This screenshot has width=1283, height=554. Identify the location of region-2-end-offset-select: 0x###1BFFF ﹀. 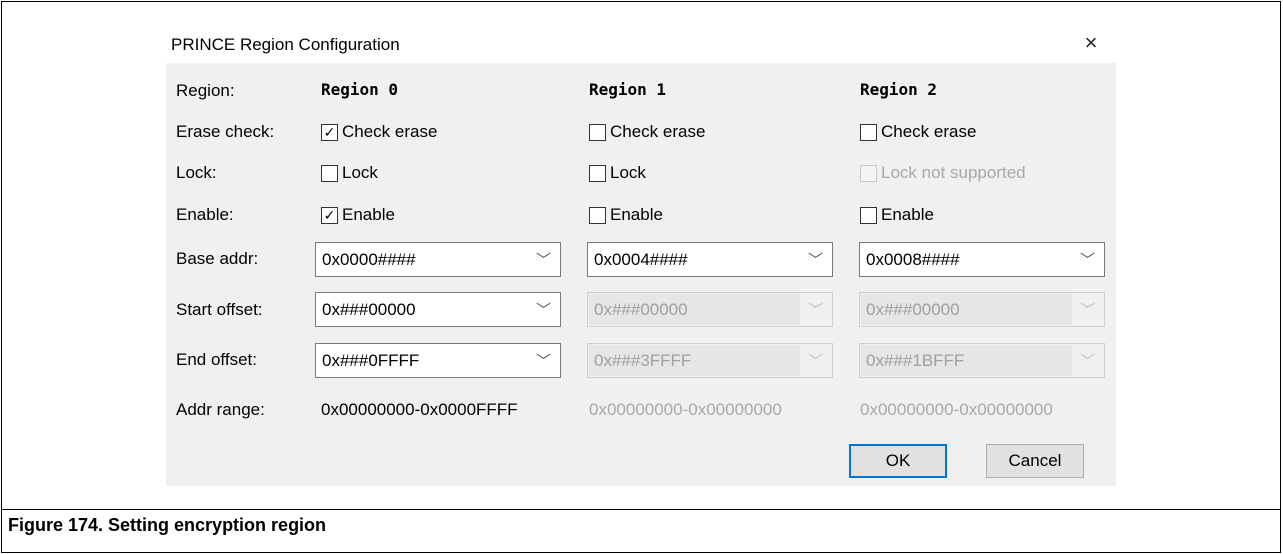
(982, 360).